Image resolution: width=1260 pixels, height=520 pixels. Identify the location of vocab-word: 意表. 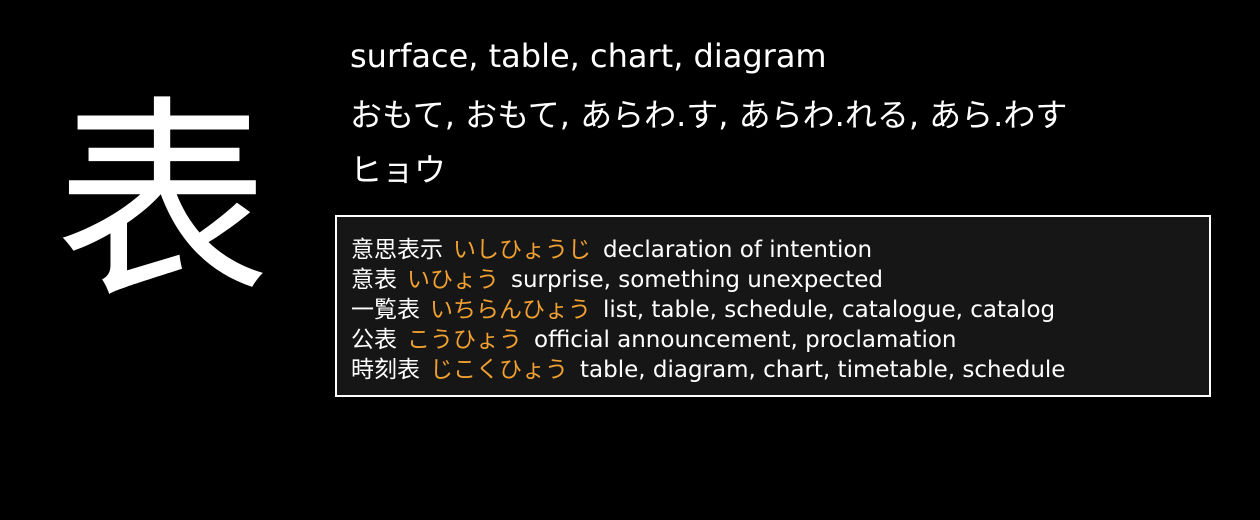
(374, 280).